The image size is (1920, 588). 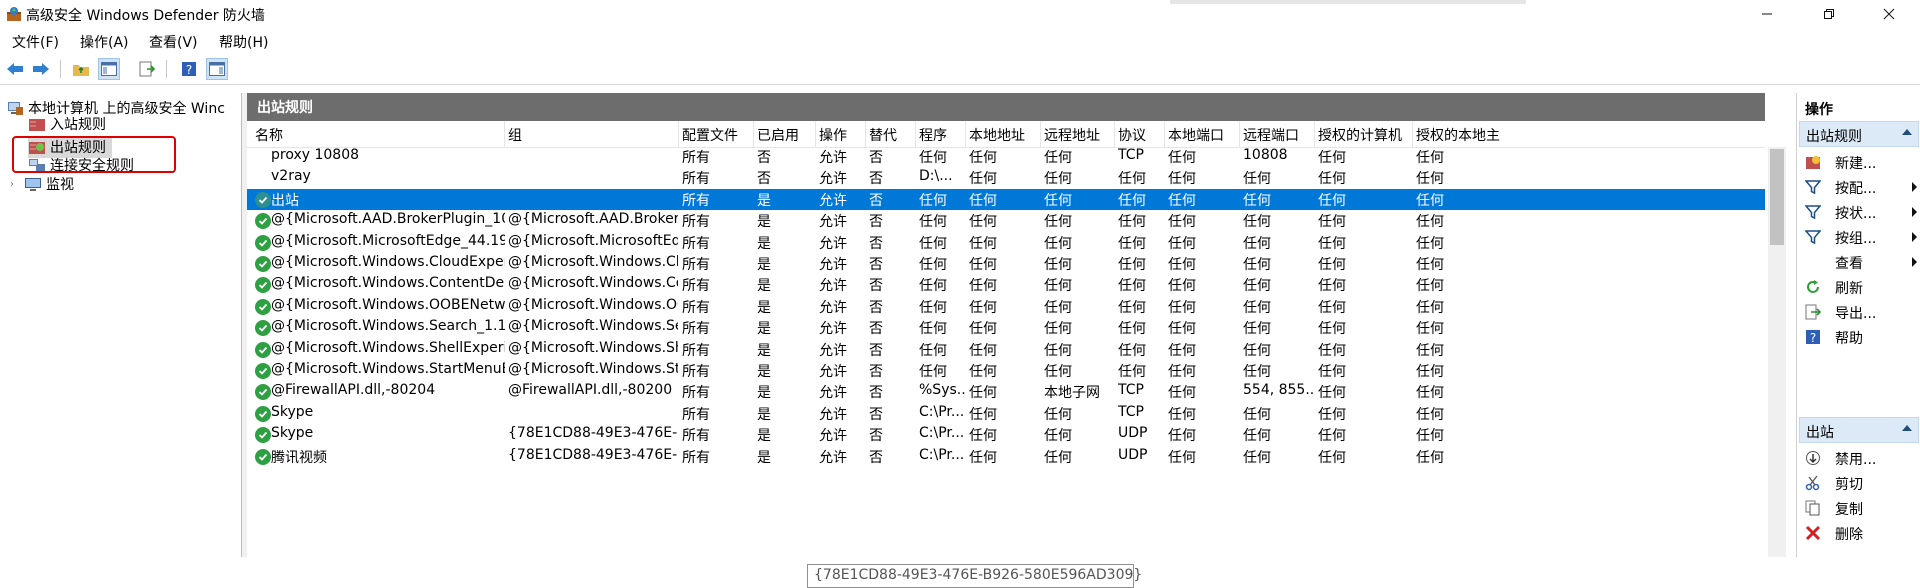 What do you see at coordinates (380, 135) in the screenshot?
I see `column-header: 名称` at bounding box center [380, 135].